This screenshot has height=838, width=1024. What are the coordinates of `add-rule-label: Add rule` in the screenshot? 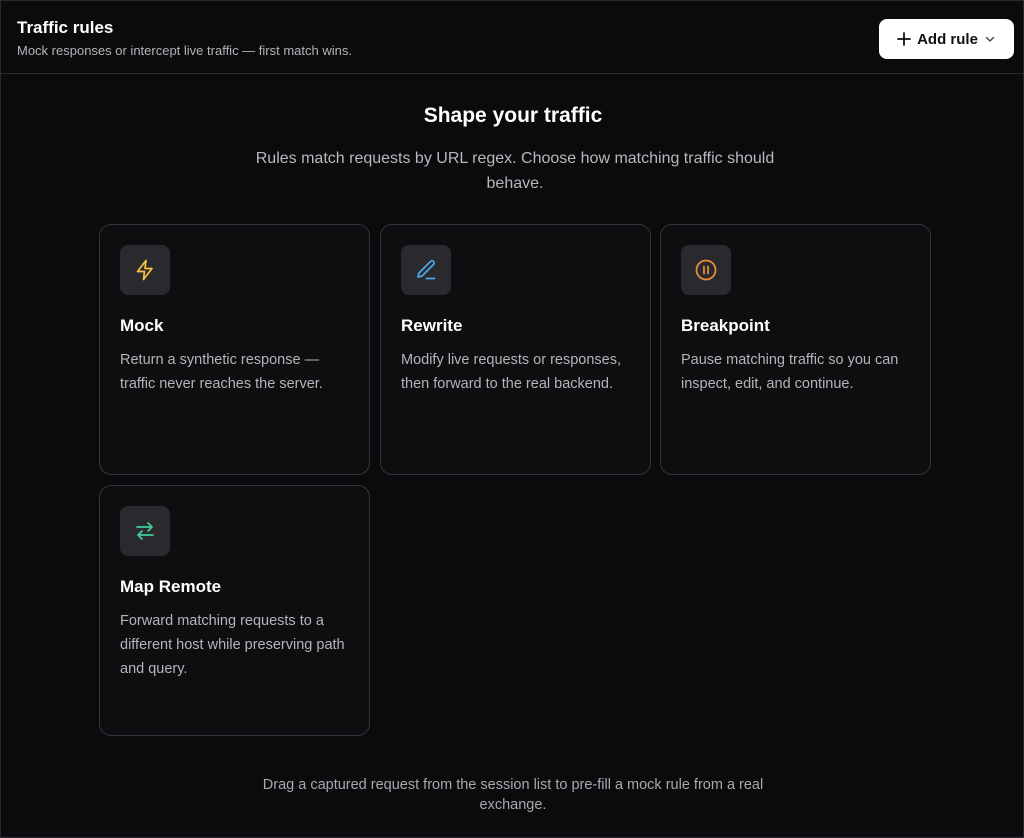 It's located at (947, 39).